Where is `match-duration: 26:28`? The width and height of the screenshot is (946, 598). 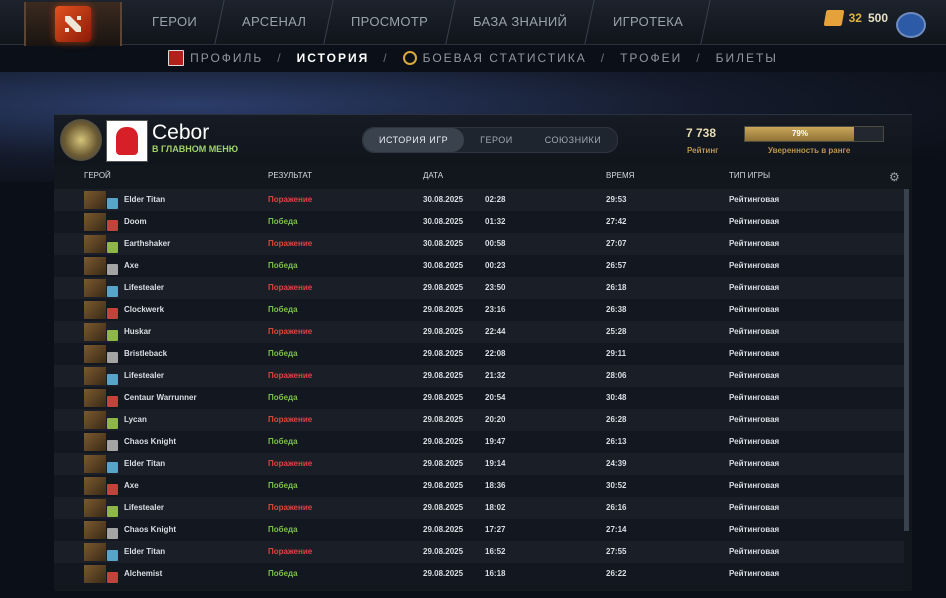 match-duration: 26:28 is located at coordinates (616, 419).